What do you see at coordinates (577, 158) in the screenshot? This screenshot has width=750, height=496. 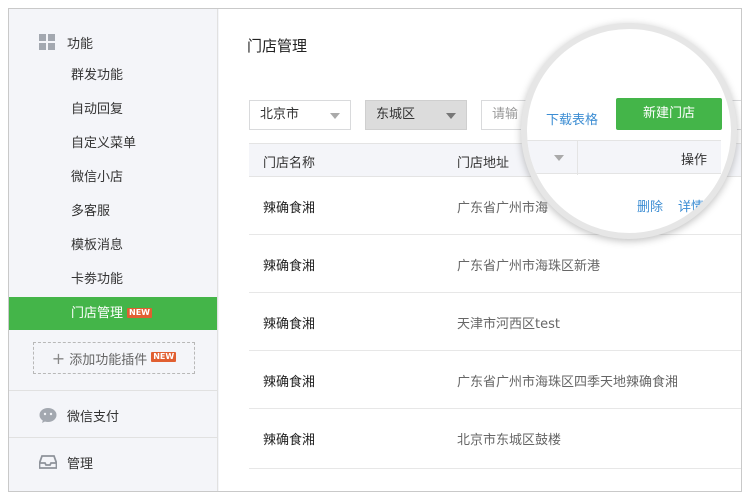 I see `column-divider` at bounding box center [577, 158].